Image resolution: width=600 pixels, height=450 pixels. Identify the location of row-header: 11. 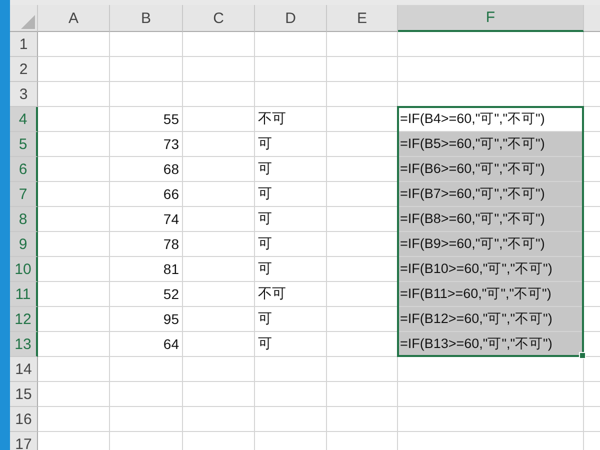
(24, 294).